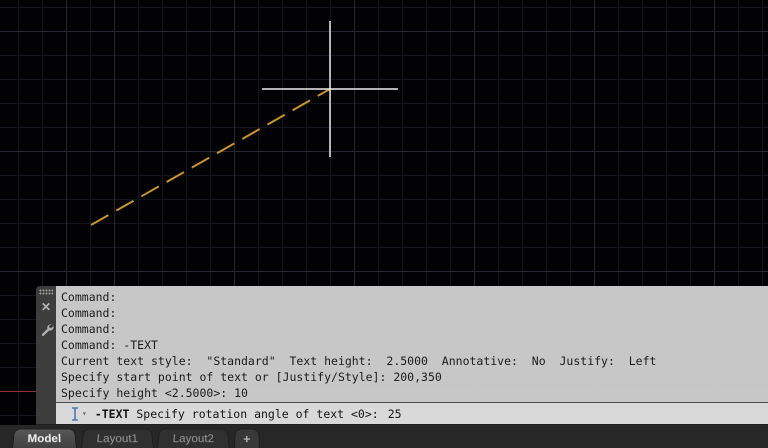 This screenshot has height=448, width=768. I want to click on new-layout-button: +, so click(247, 438).